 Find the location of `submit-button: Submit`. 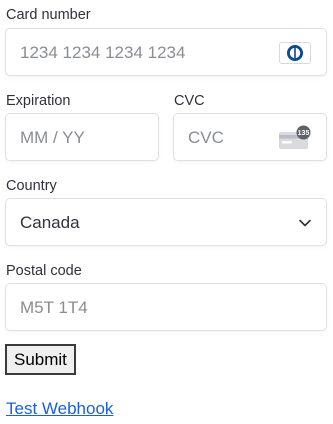

submit-button: Submit is located at coordinates (40, 359).